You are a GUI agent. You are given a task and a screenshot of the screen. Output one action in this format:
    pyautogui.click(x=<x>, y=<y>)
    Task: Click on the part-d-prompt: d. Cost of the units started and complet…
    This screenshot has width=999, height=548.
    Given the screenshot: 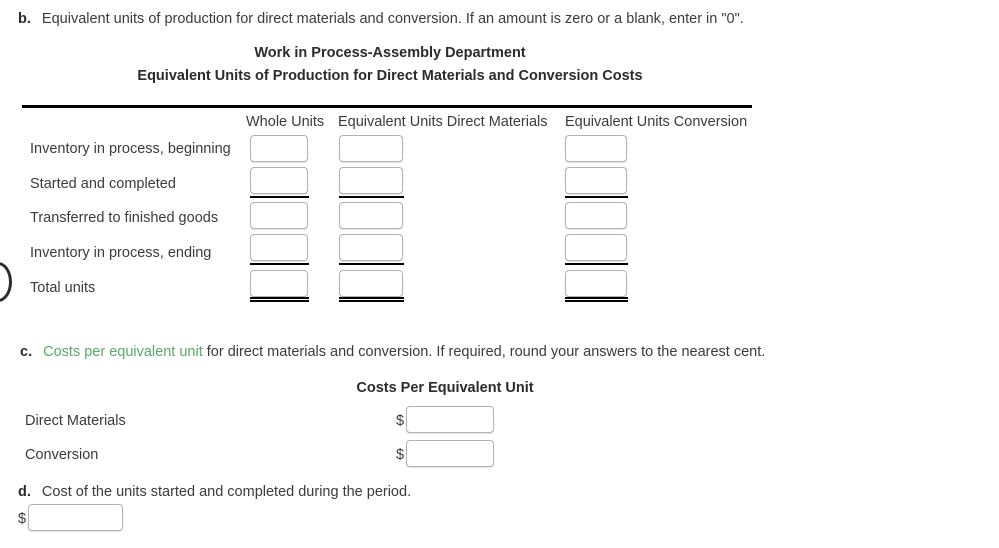 What is the action you would take?
    pyautogui.click(x=214, y=492)
    